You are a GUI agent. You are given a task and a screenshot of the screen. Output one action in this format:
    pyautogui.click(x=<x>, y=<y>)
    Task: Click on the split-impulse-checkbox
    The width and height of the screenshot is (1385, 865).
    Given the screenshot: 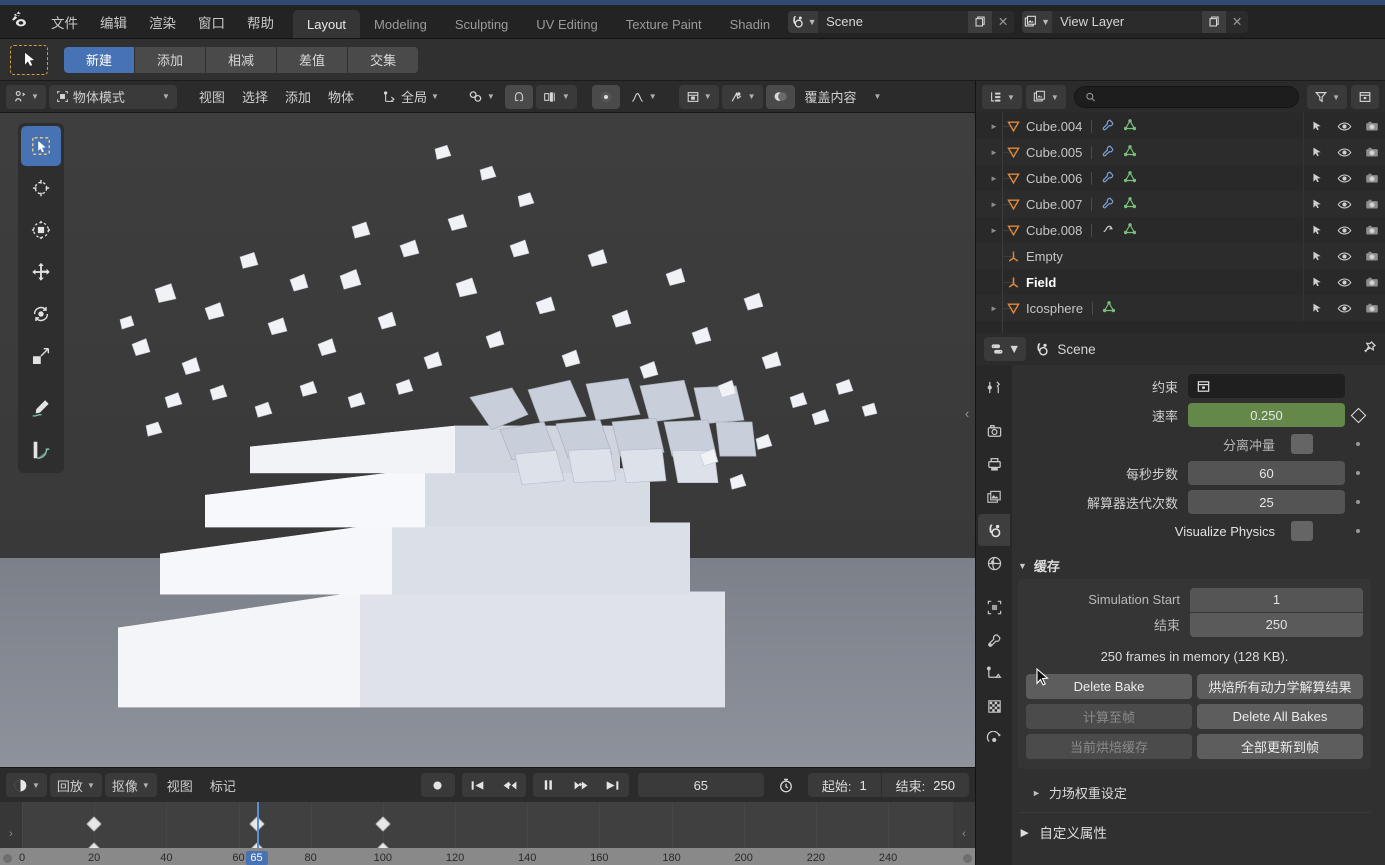 What is the action you would take?
    pyautogui.click(x=1302, y=444)
    